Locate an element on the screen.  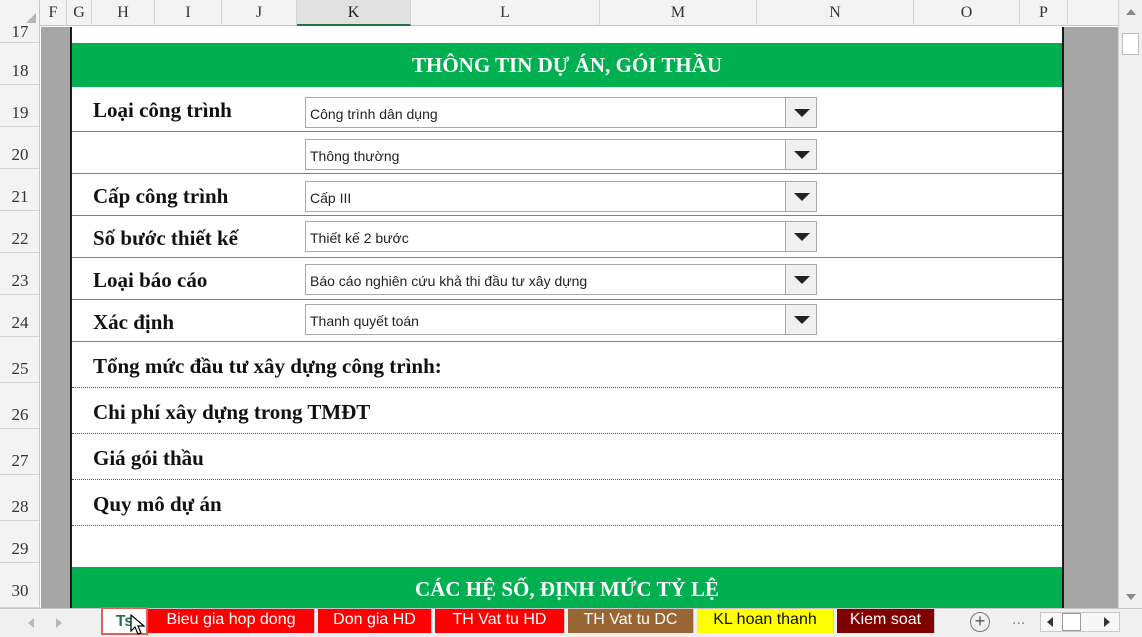
form-border-right is located at coordinates (1063, 317).